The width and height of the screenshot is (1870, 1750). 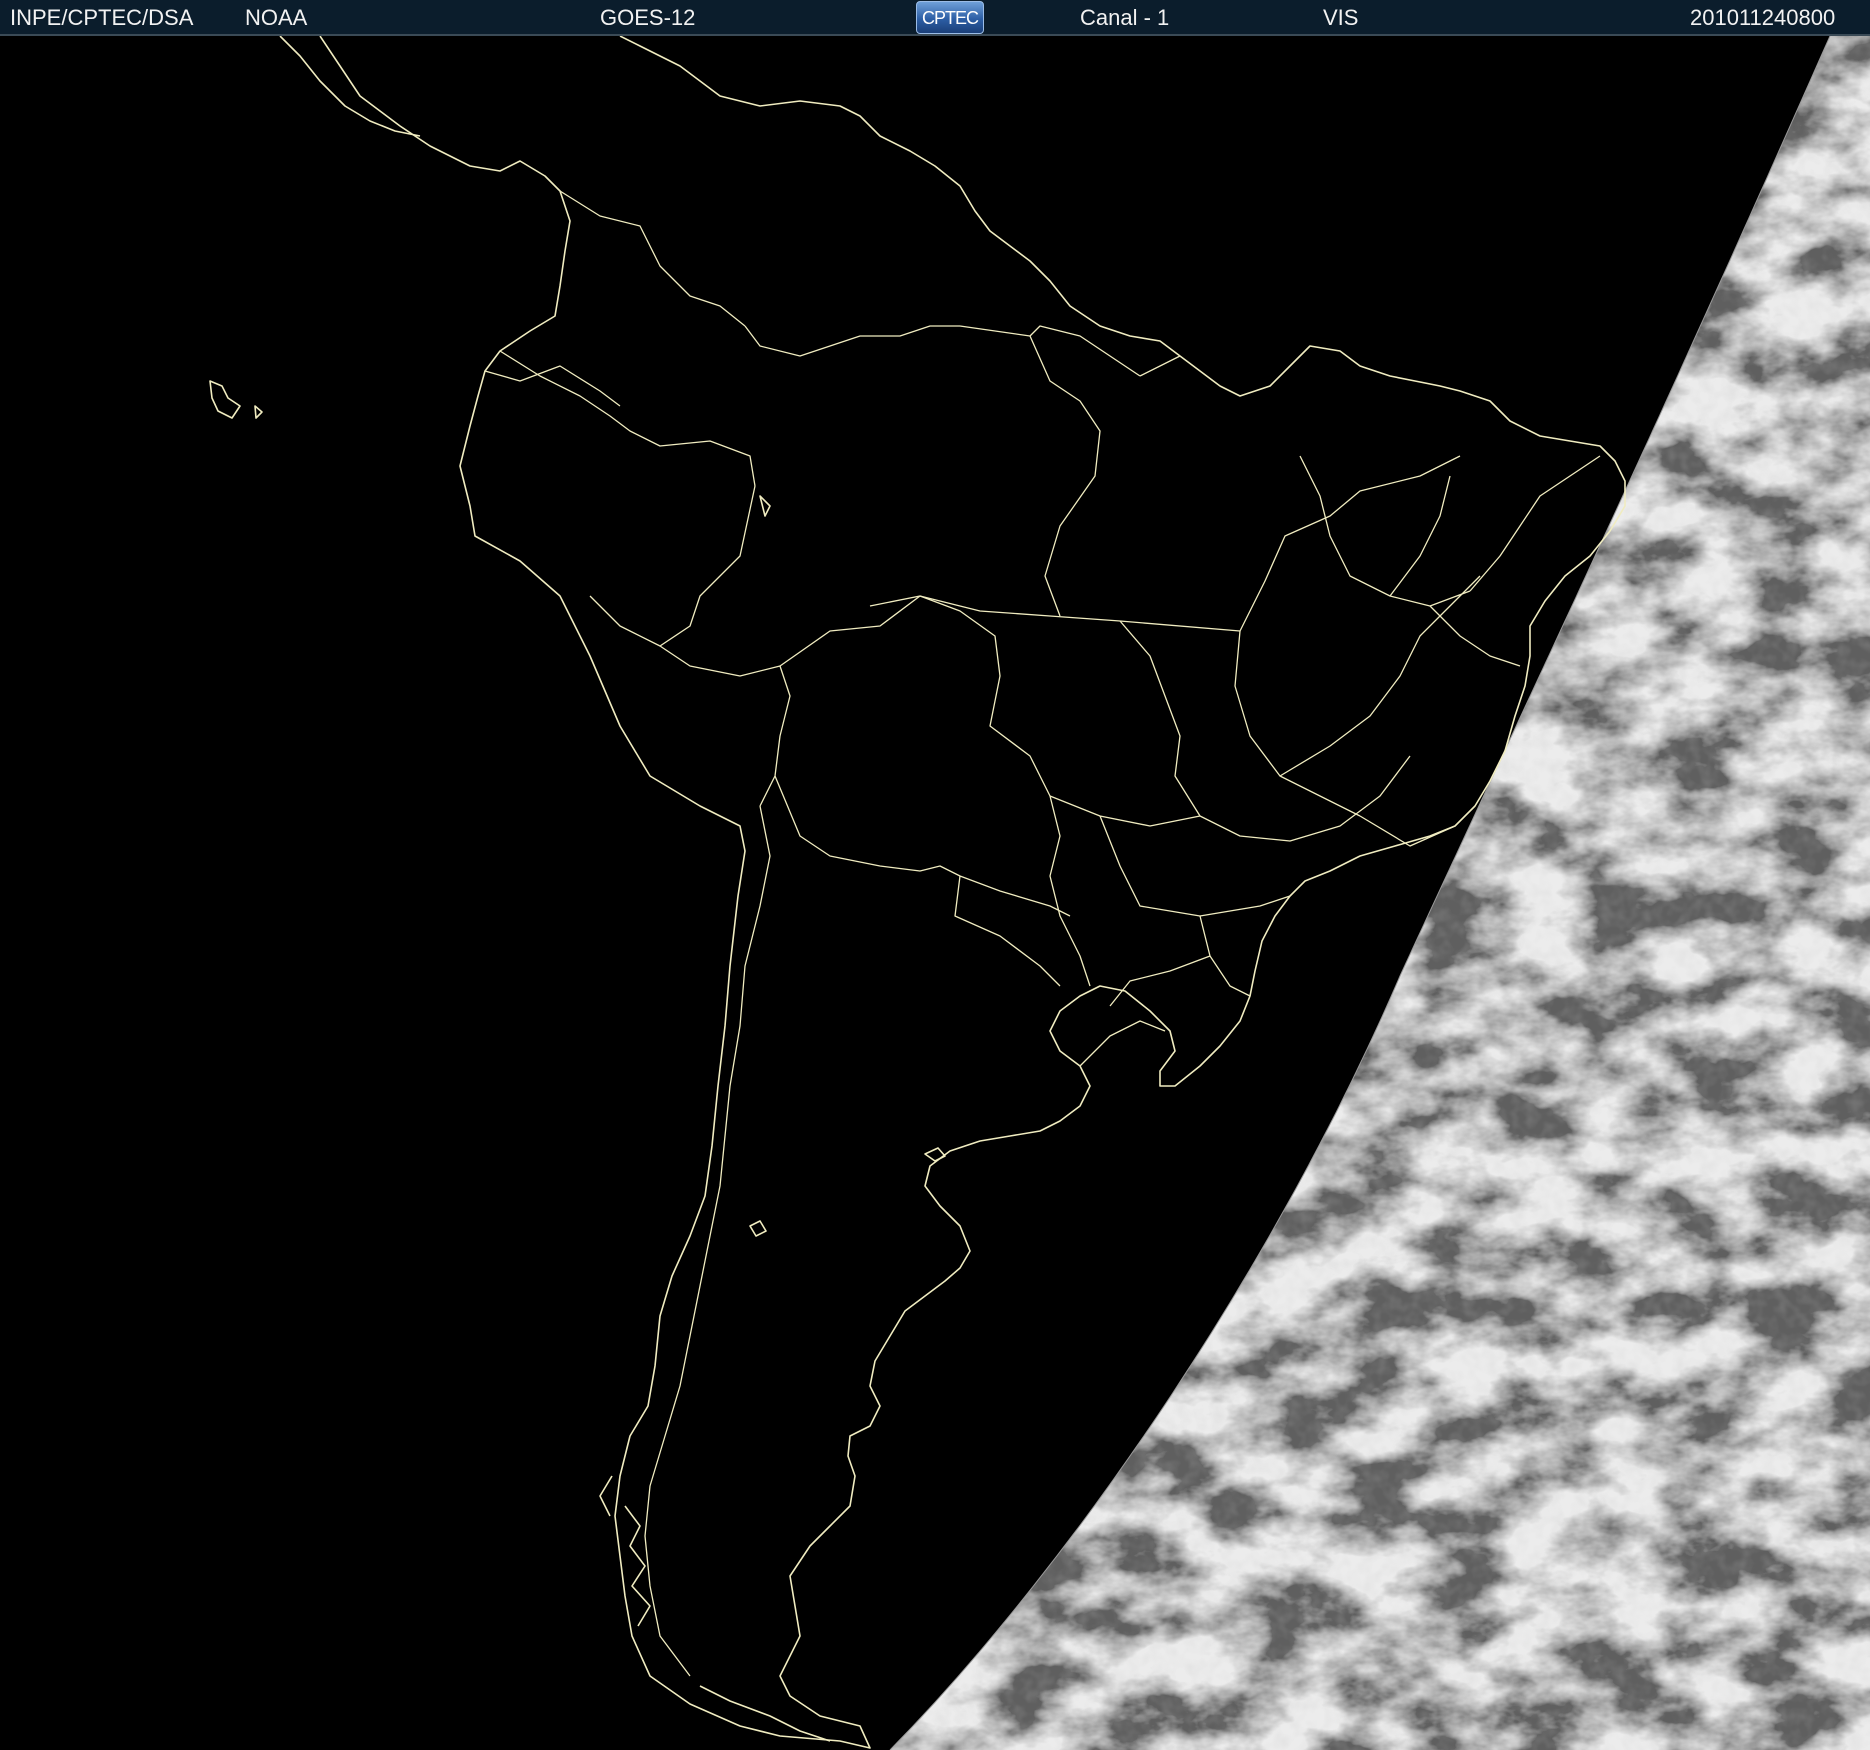 What do you see at coordinates (1125, 17) in the screenshot?
I see `channel-label: Canal - 1` at bounding box center [1125, 17].